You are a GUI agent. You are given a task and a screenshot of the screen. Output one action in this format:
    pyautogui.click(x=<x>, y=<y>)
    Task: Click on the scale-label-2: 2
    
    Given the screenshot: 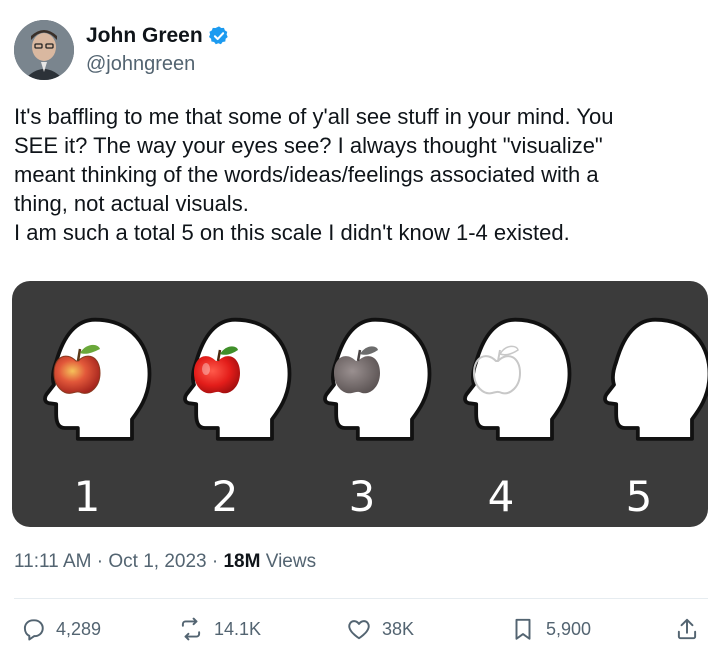 What is the action you would take?
    pyautogui.click(x=225, y=496)
    